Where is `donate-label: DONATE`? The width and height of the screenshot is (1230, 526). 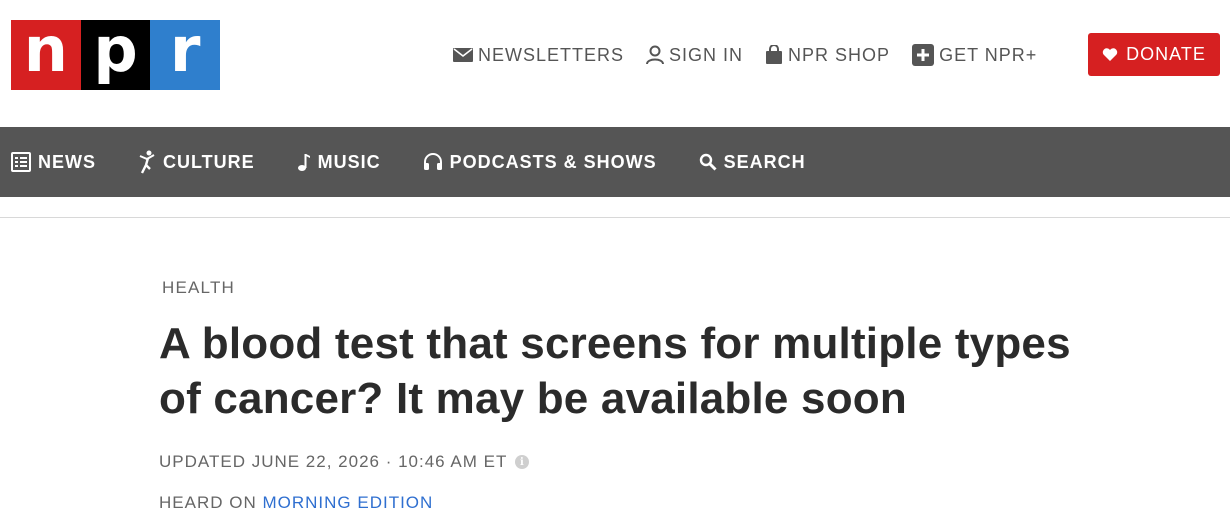
donate-label: DONATE is located at coordinates (1166, 54).